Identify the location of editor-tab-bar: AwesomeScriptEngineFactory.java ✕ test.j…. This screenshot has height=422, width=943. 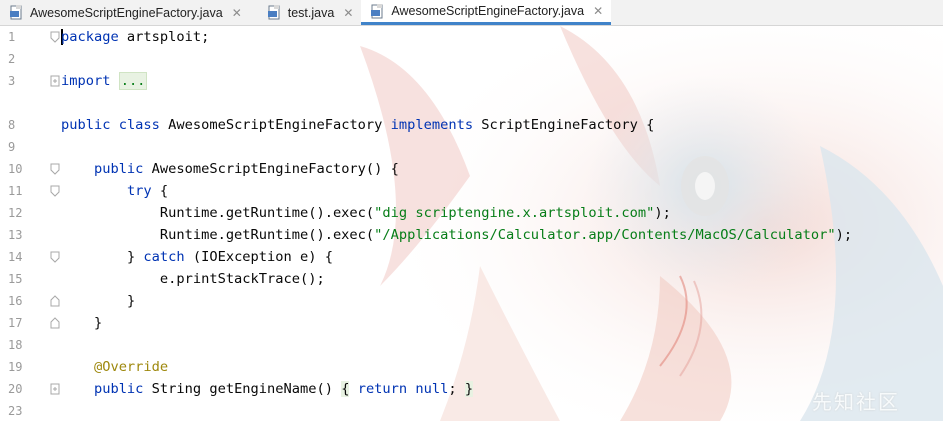
(471, 13).